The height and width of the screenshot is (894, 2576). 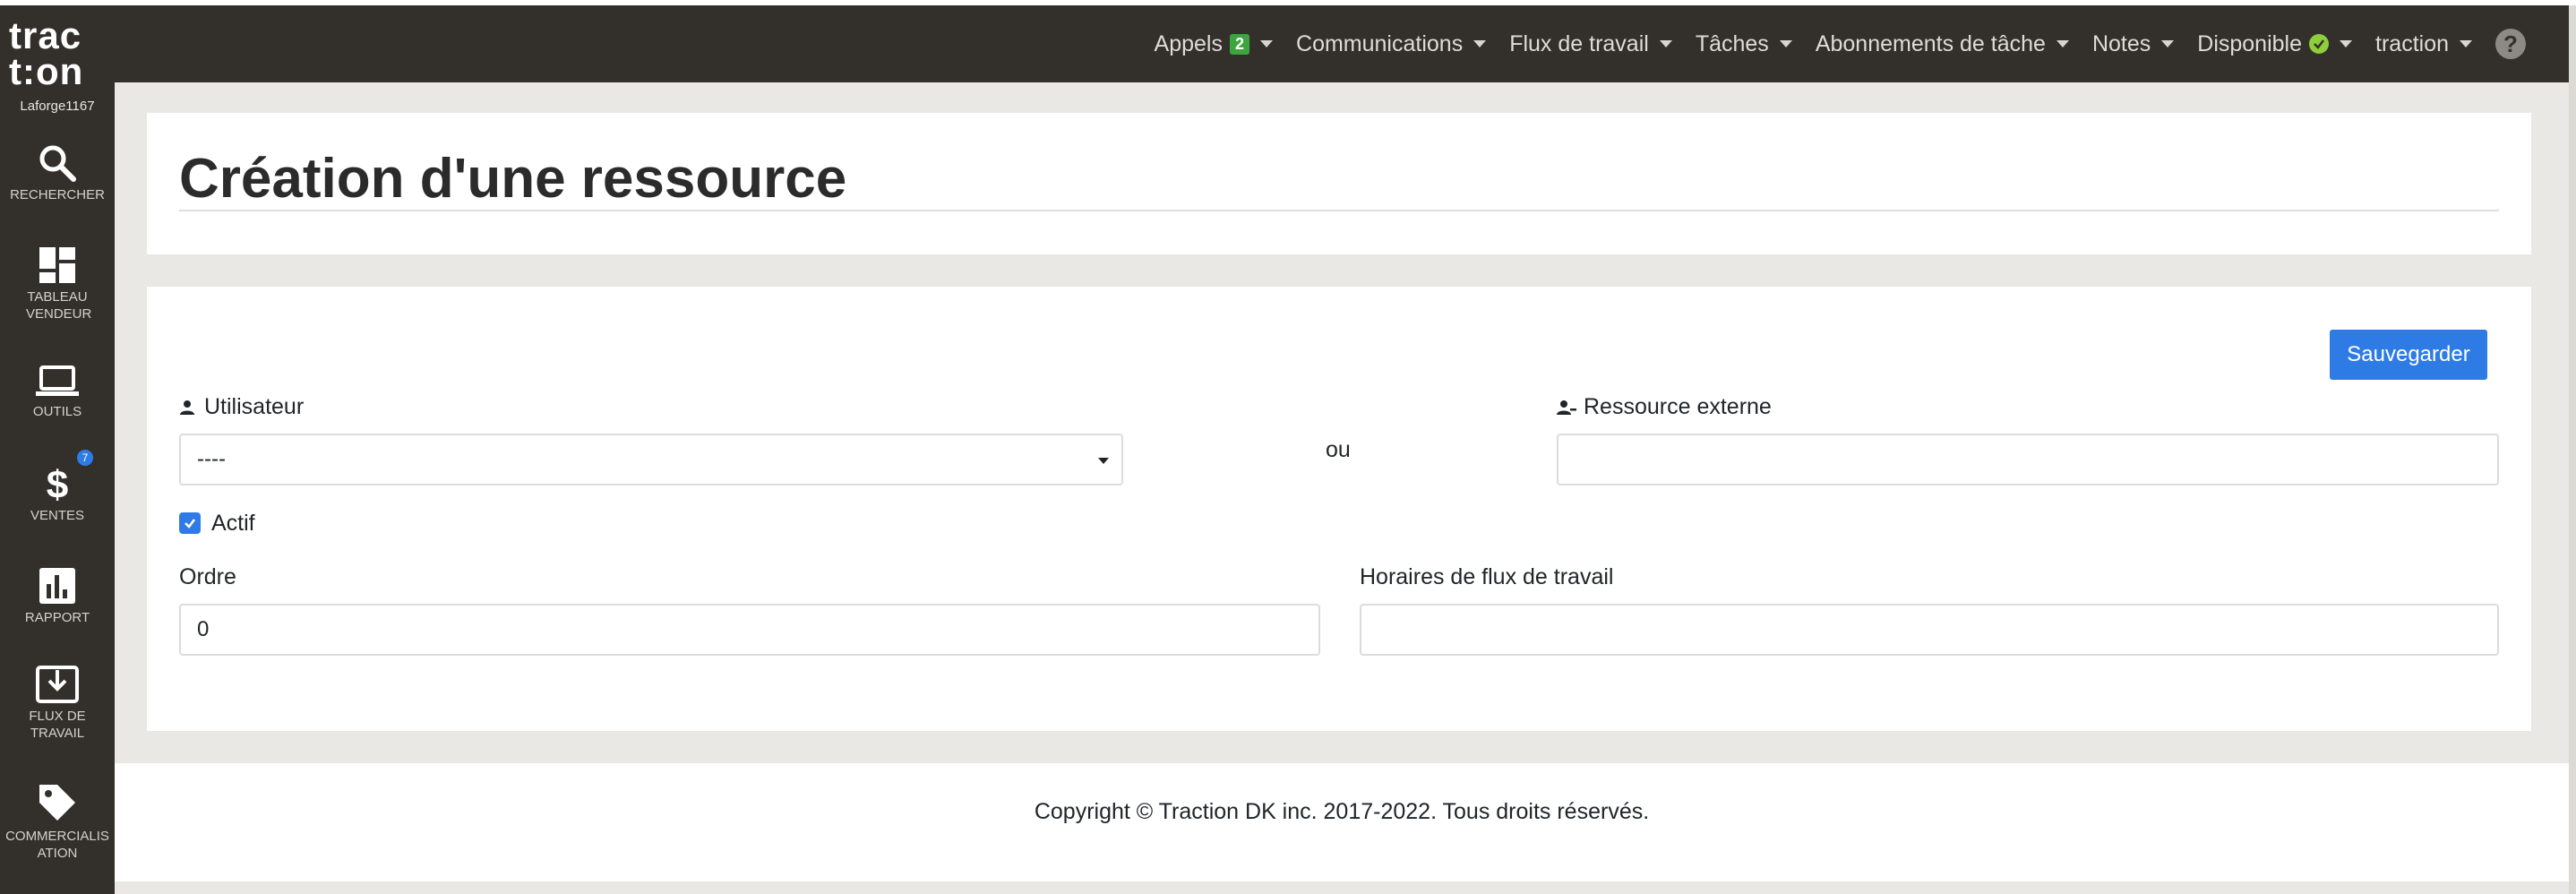 I want to click on help-icon: ?, so click(x=2510, y=44).